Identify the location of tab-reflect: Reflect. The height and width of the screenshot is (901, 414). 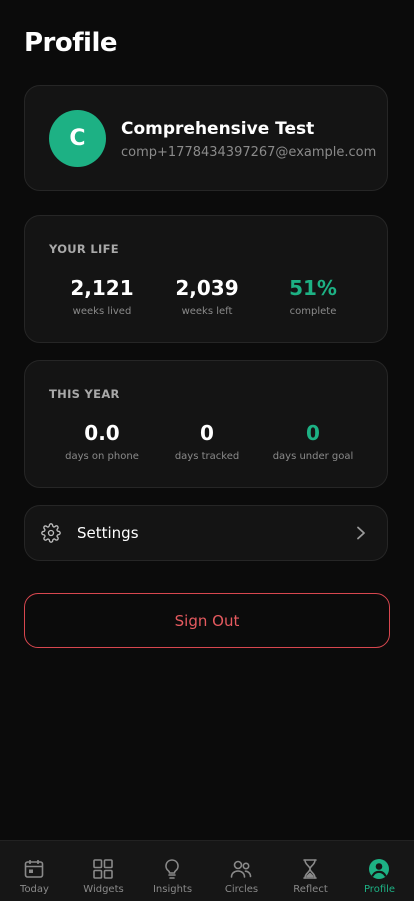
(310, 871).